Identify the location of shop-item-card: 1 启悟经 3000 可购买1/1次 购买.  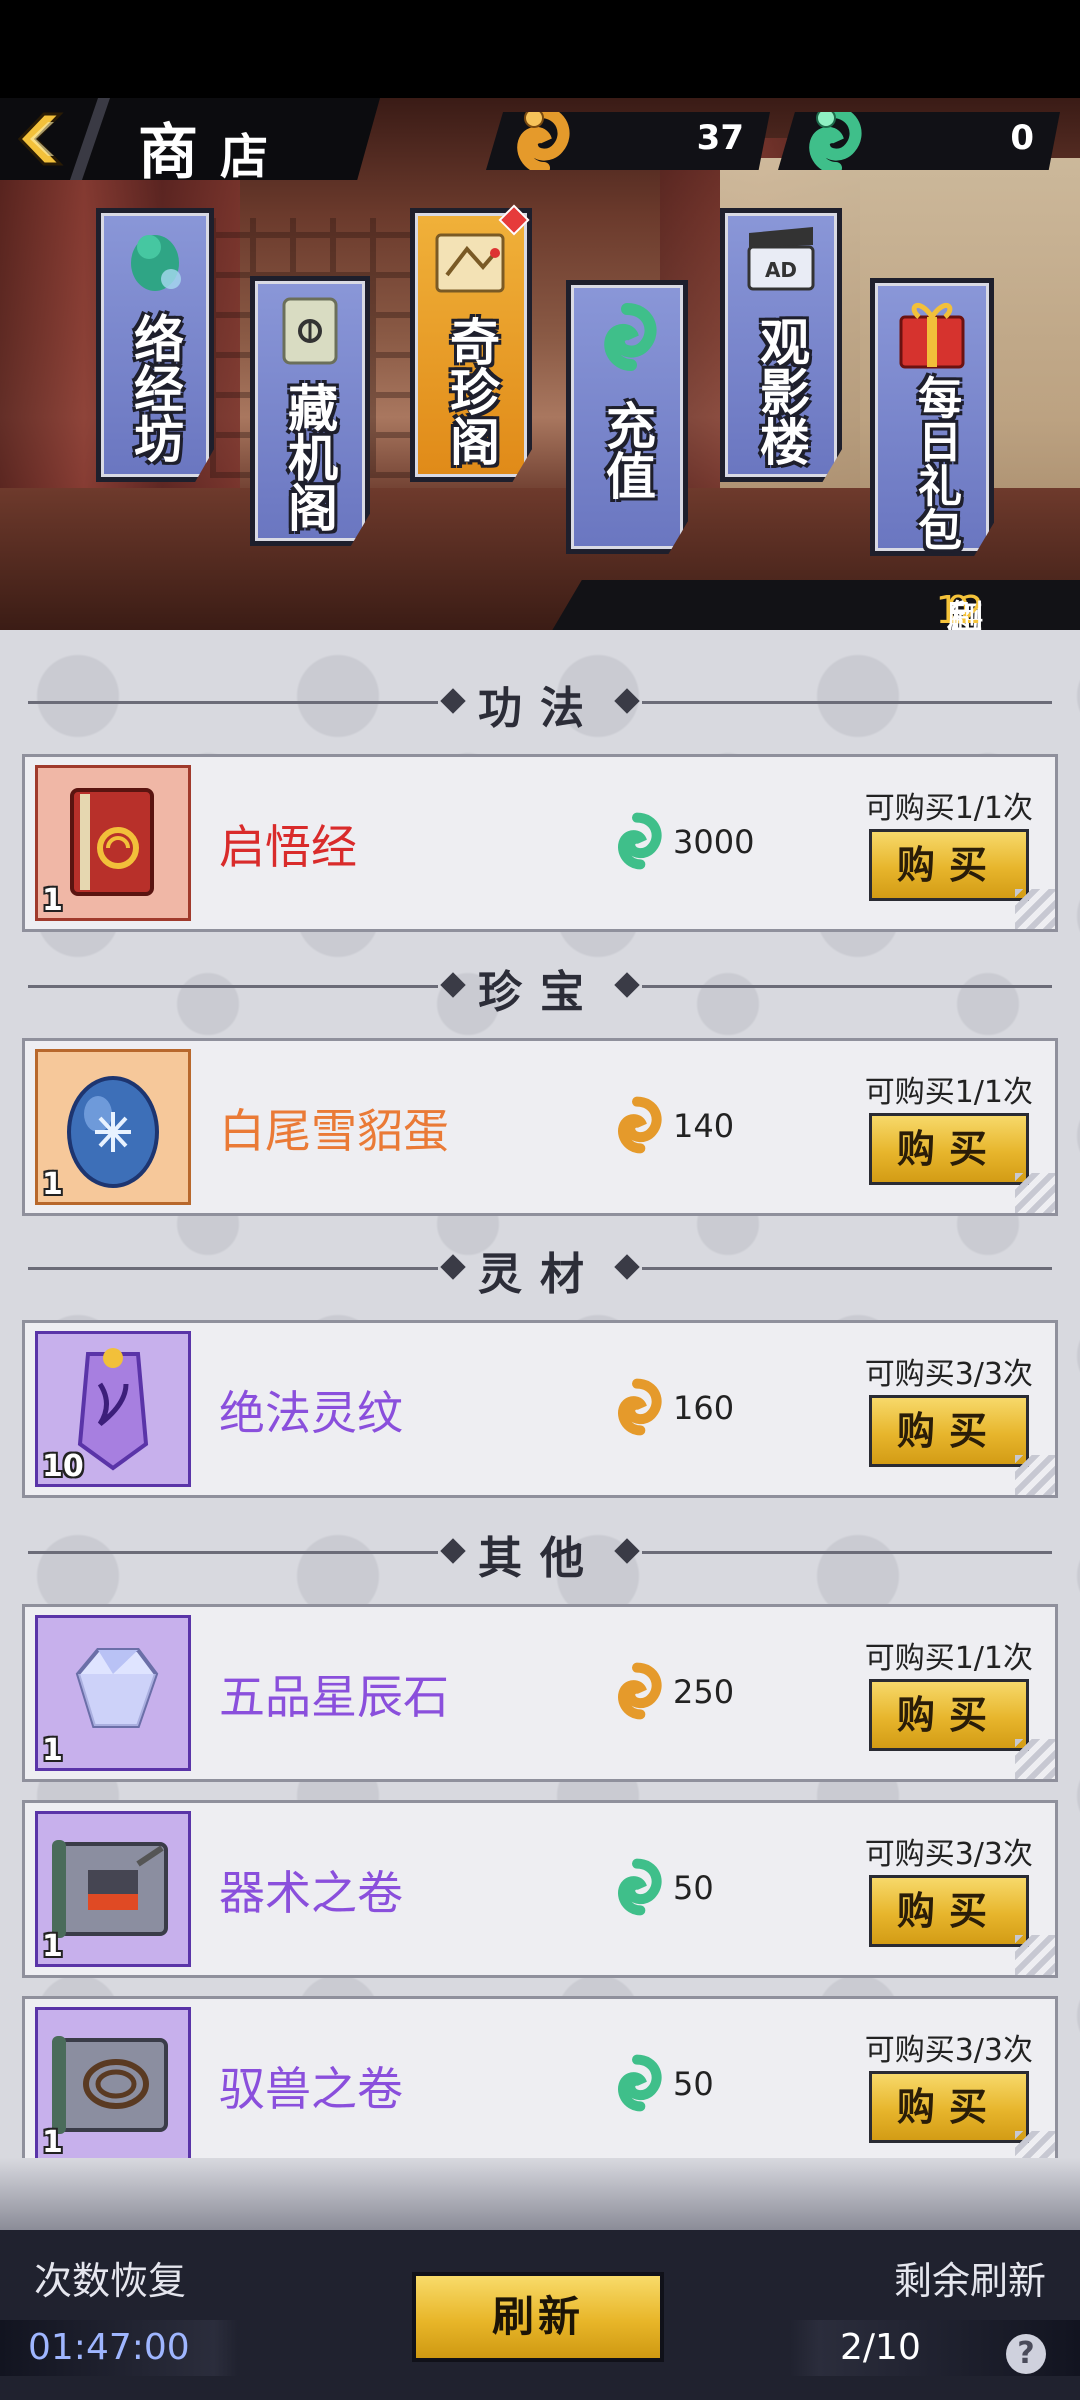
(540, 843).